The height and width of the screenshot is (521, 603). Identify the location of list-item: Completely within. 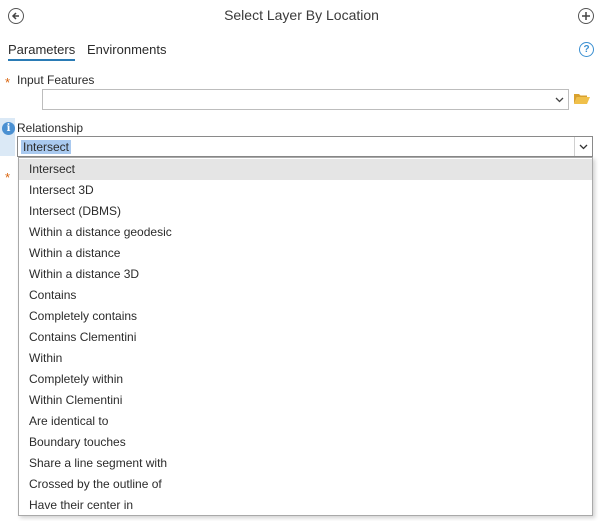
(305, 379).